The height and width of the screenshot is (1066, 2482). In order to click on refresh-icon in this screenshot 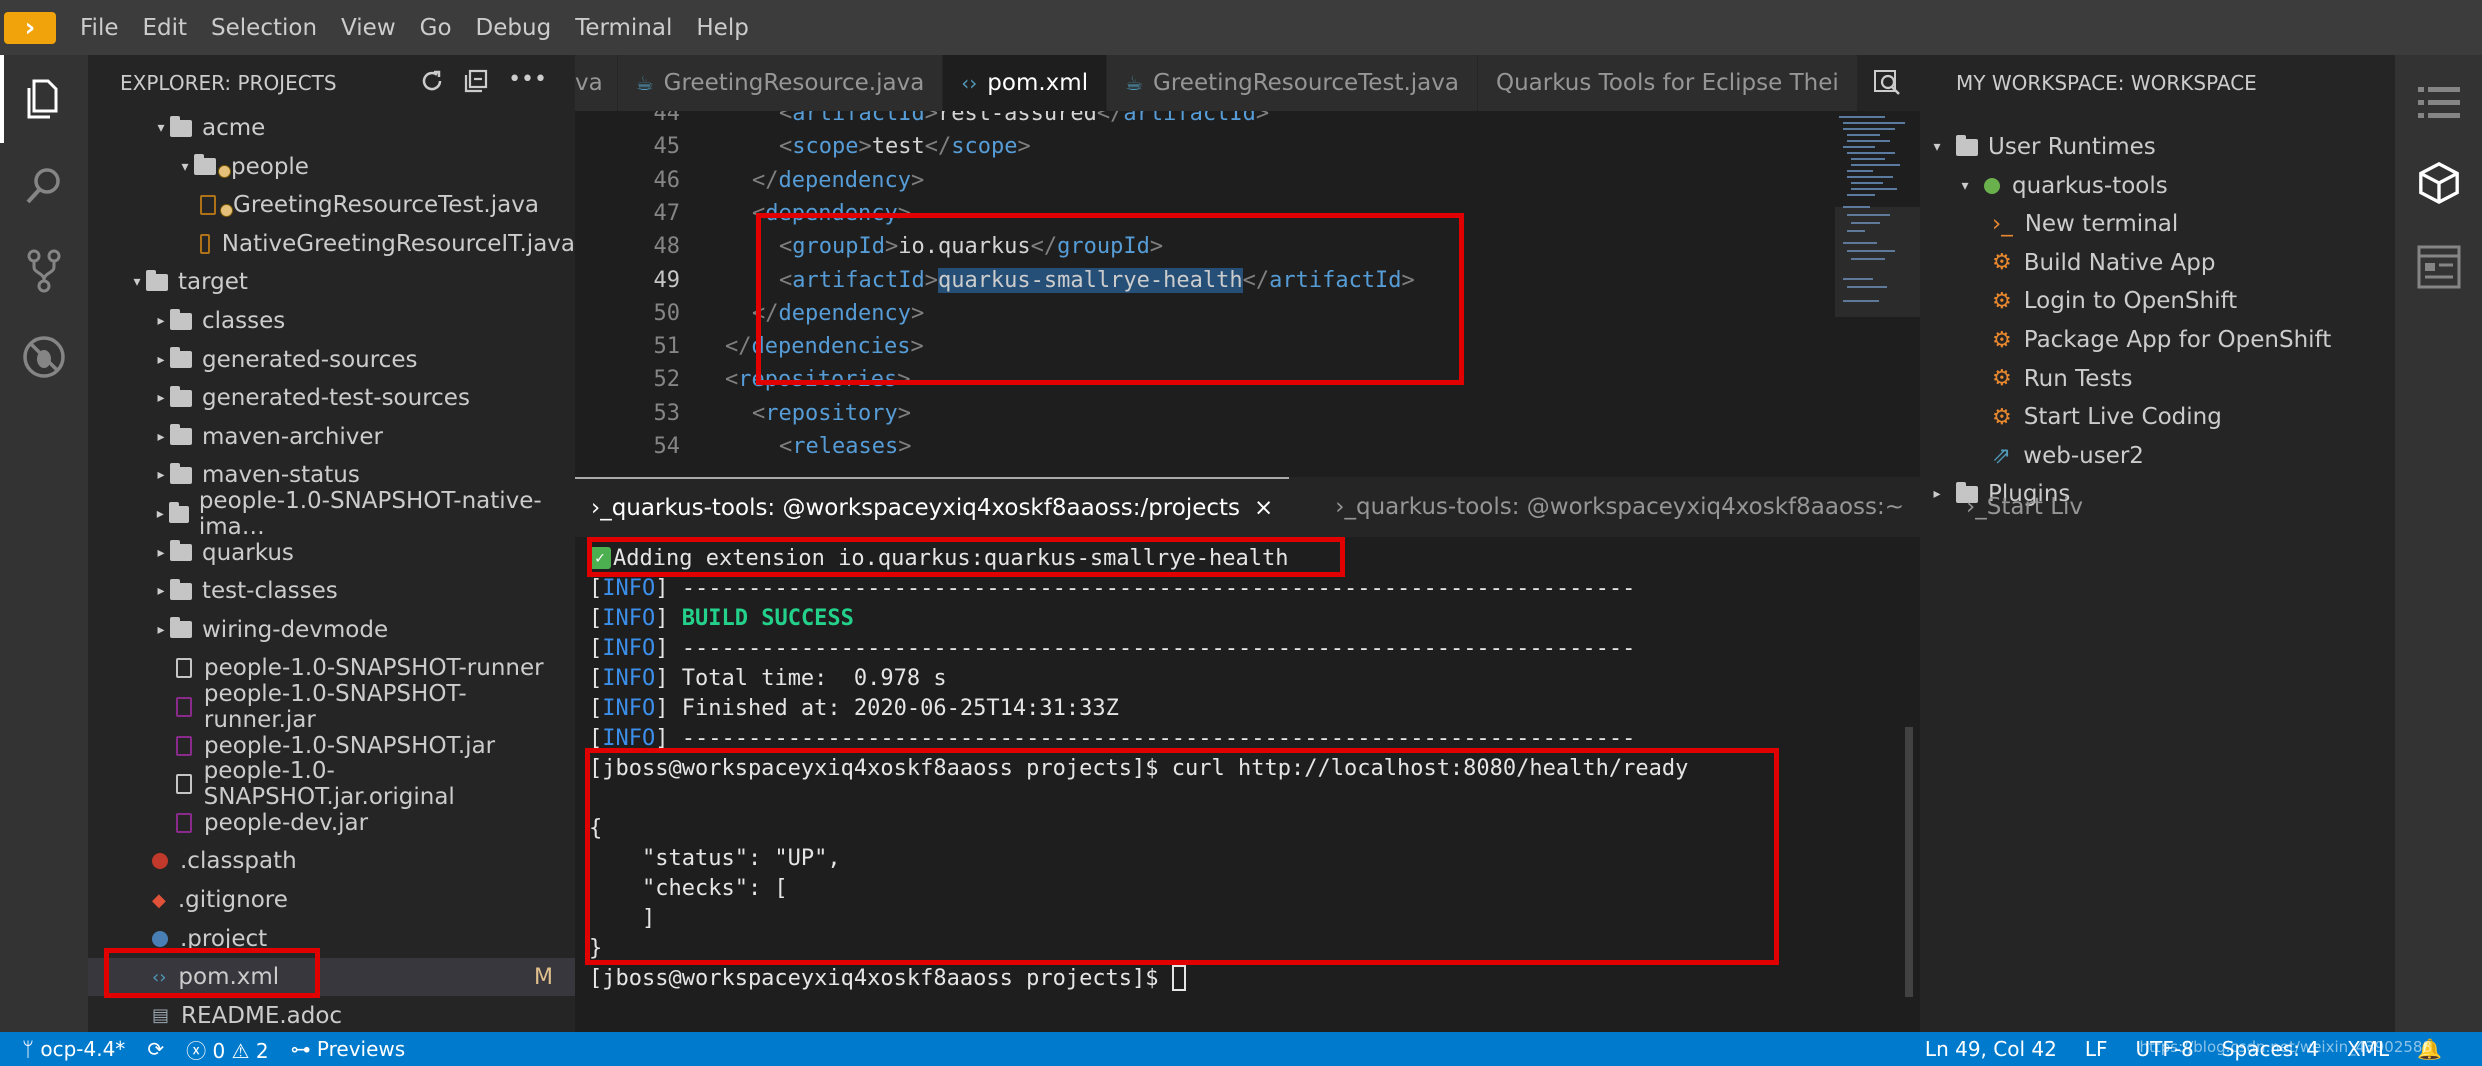, I will do `click(432, 83)`.